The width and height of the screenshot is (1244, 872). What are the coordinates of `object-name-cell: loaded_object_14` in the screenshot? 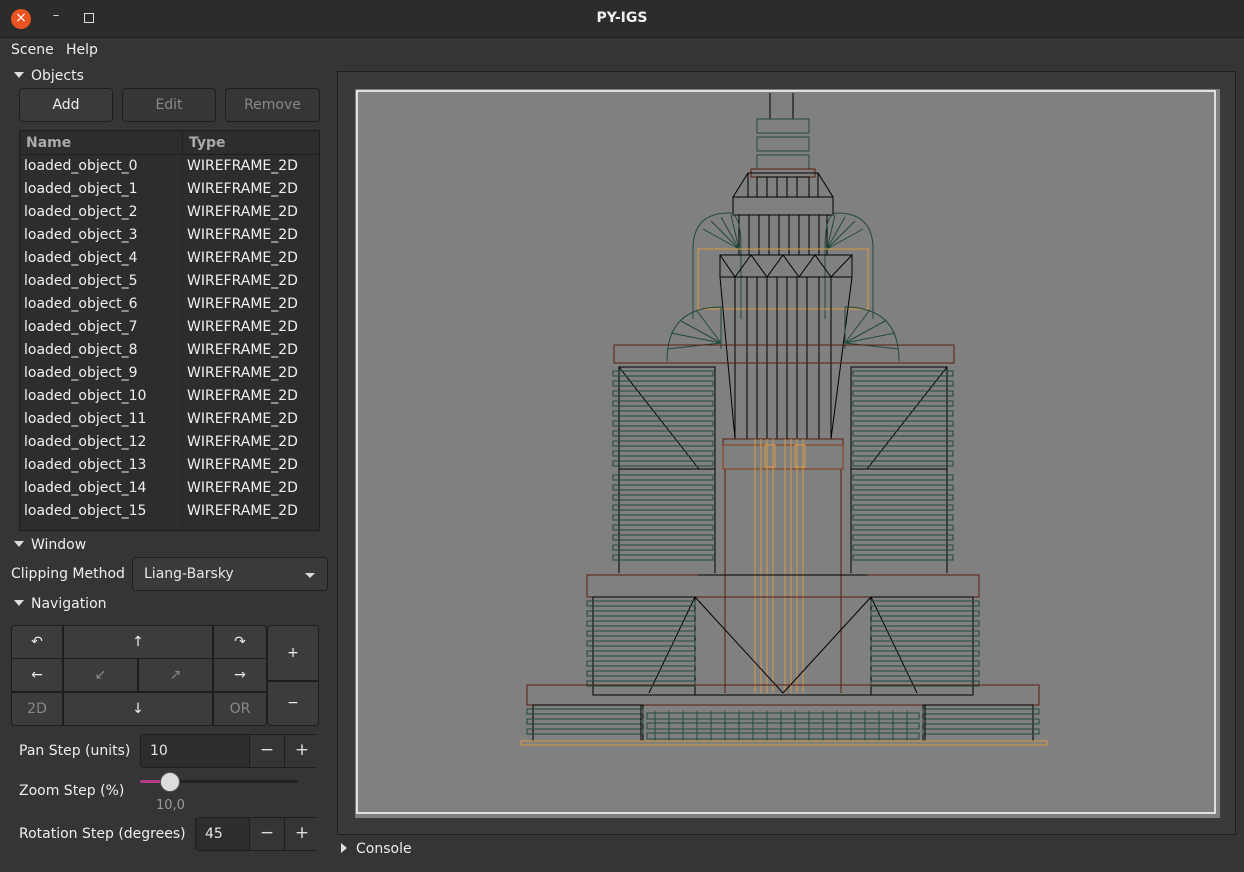 It's located at (85, 488).